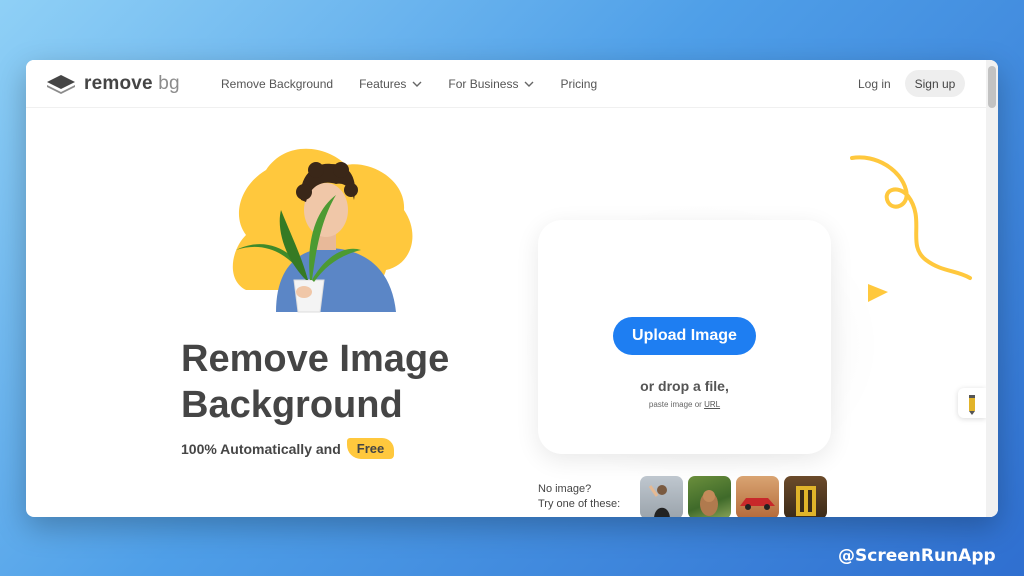 This screenshot has width=1024, height=576. I want to click on logo-text: remove bg, so click(132, 83).